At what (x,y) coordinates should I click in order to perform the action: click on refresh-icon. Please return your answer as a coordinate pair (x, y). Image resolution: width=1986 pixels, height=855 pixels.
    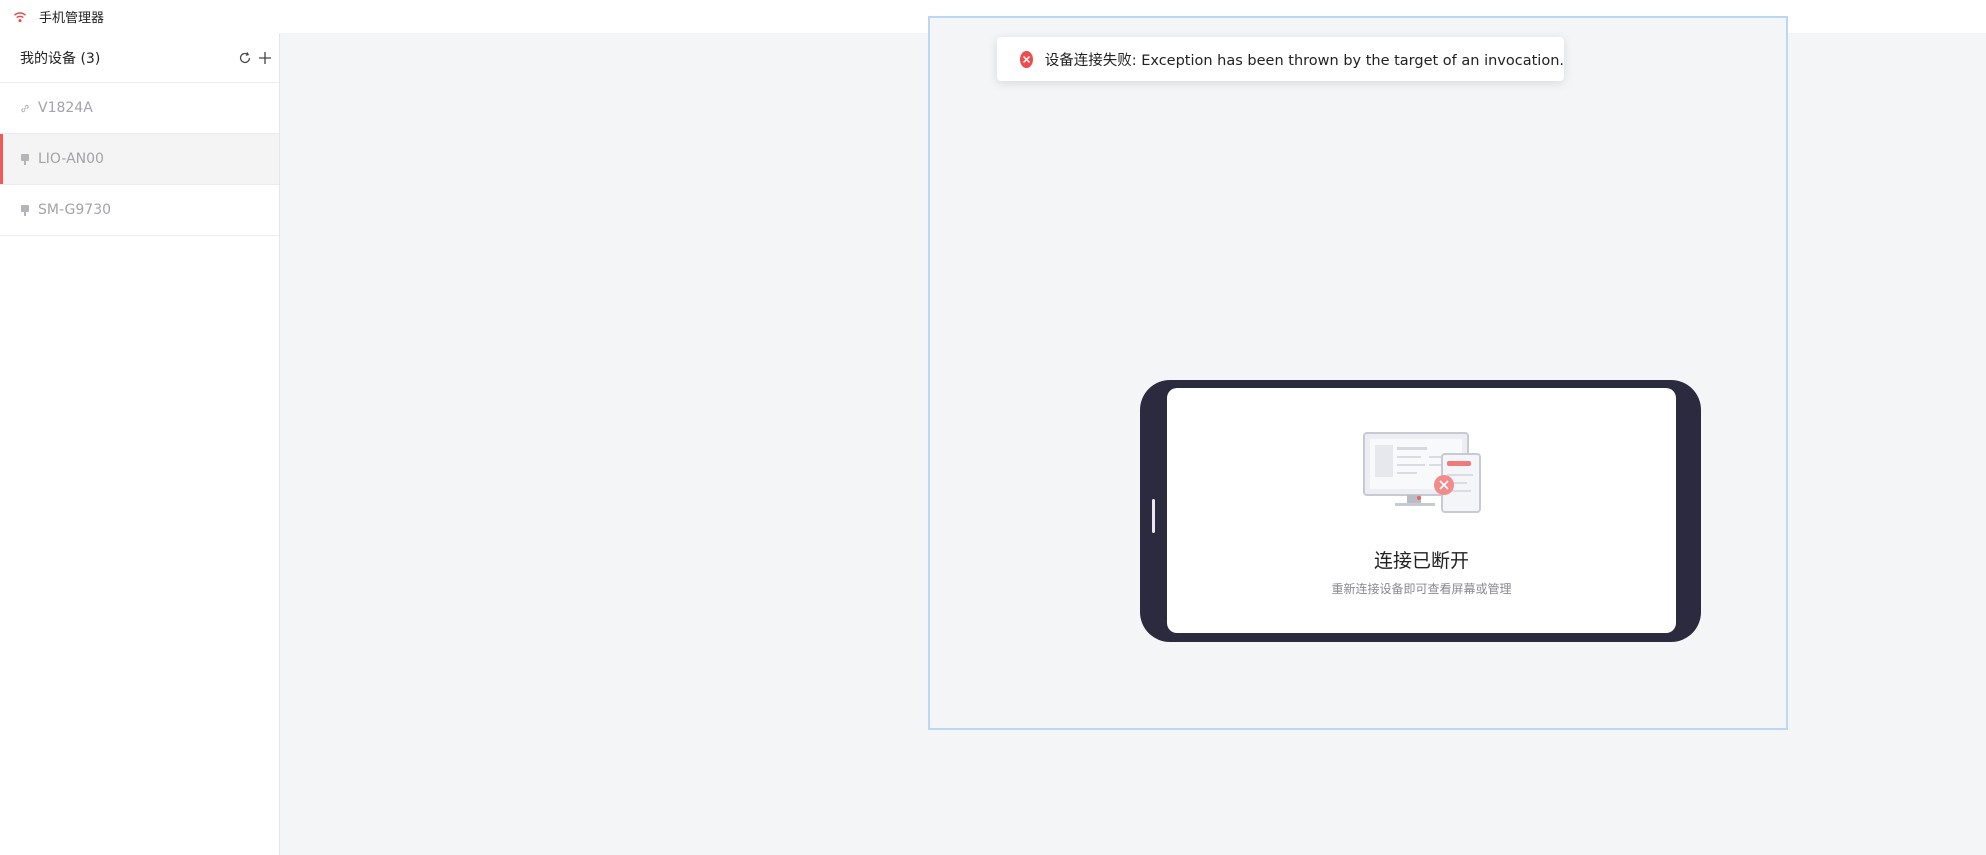
    Looking at the image, I should click on (245, 58).